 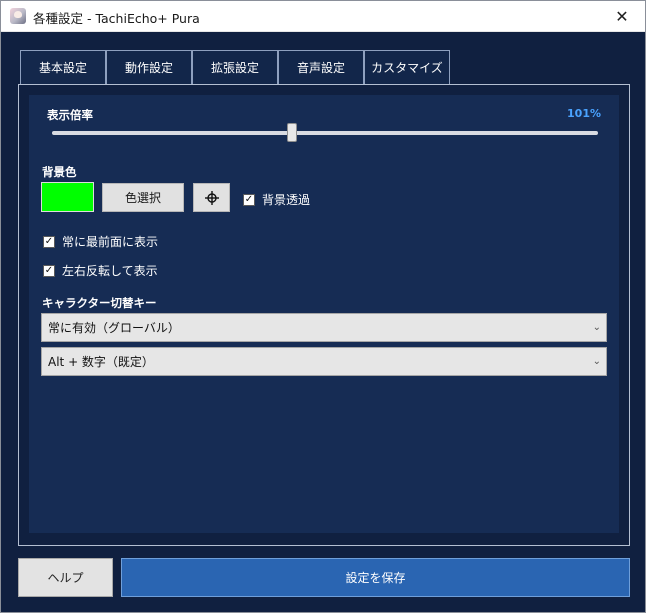 I want to click on display-scale-value: 101%, so click(x=584, y=113).